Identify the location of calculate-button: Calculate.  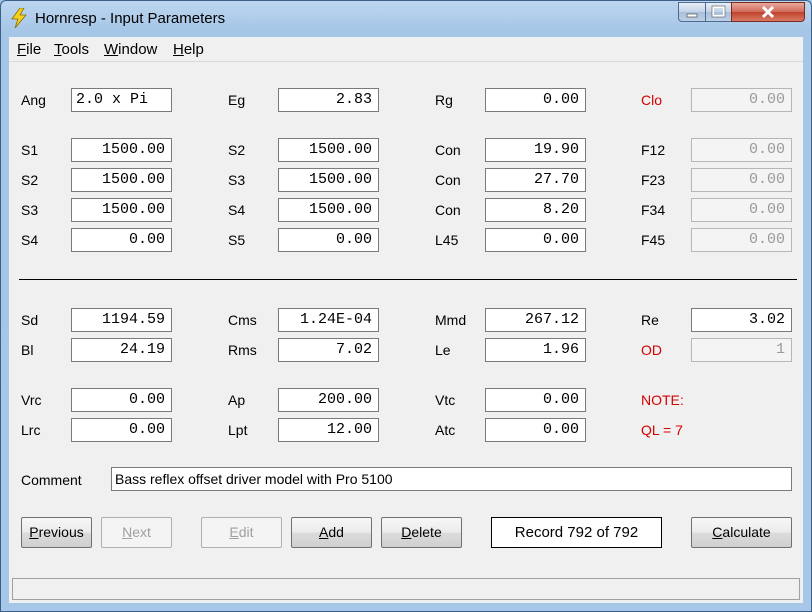
(741, 532).